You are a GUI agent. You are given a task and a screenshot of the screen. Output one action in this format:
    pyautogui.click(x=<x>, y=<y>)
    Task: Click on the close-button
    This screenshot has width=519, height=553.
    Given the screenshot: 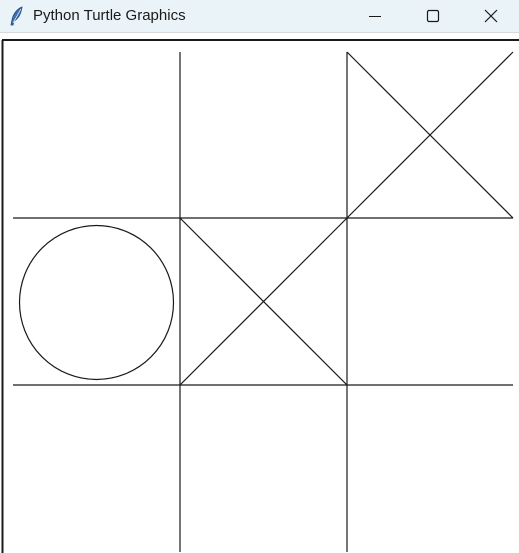 What is the action you would take?
    pyautogui.click(x=490, y=16)
    